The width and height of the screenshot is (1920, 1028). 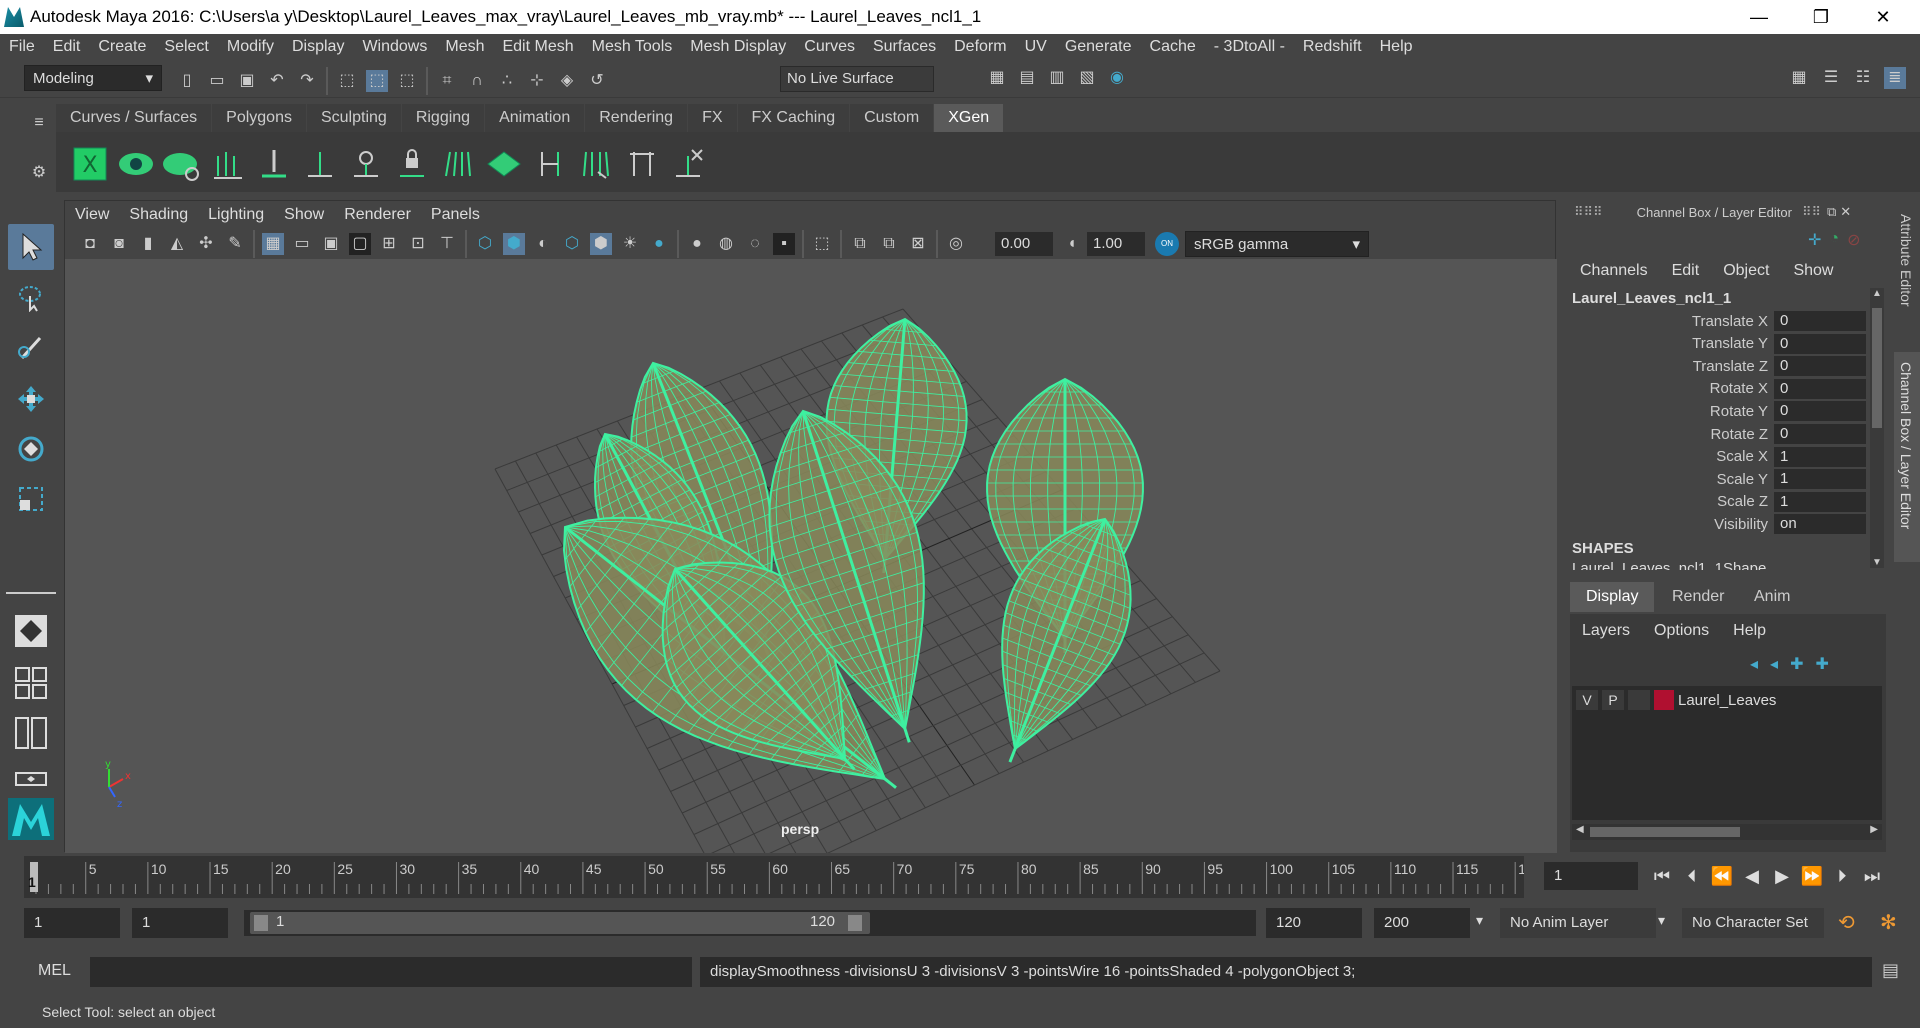 I want to click on show-menu: Show, so click(x=1813, y=271).